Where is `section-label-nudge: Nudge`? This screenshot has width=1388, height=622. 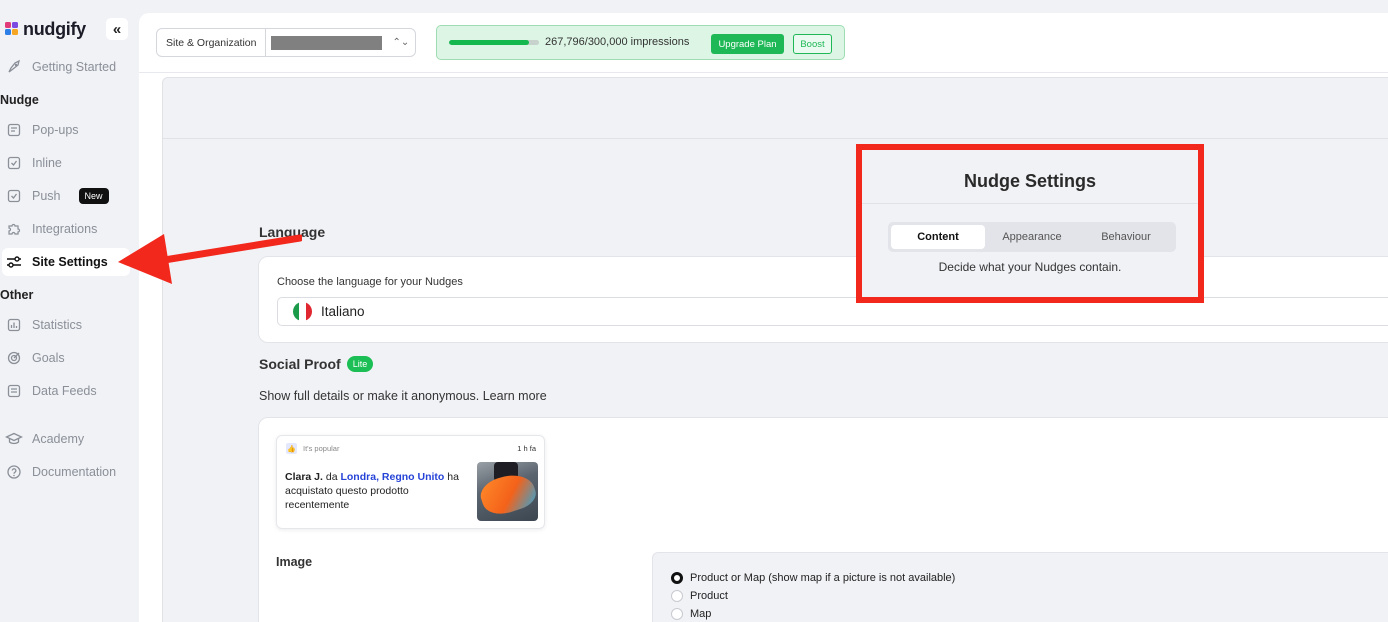
section-label-nudge: Nudge is located at coordinates (19, 100).